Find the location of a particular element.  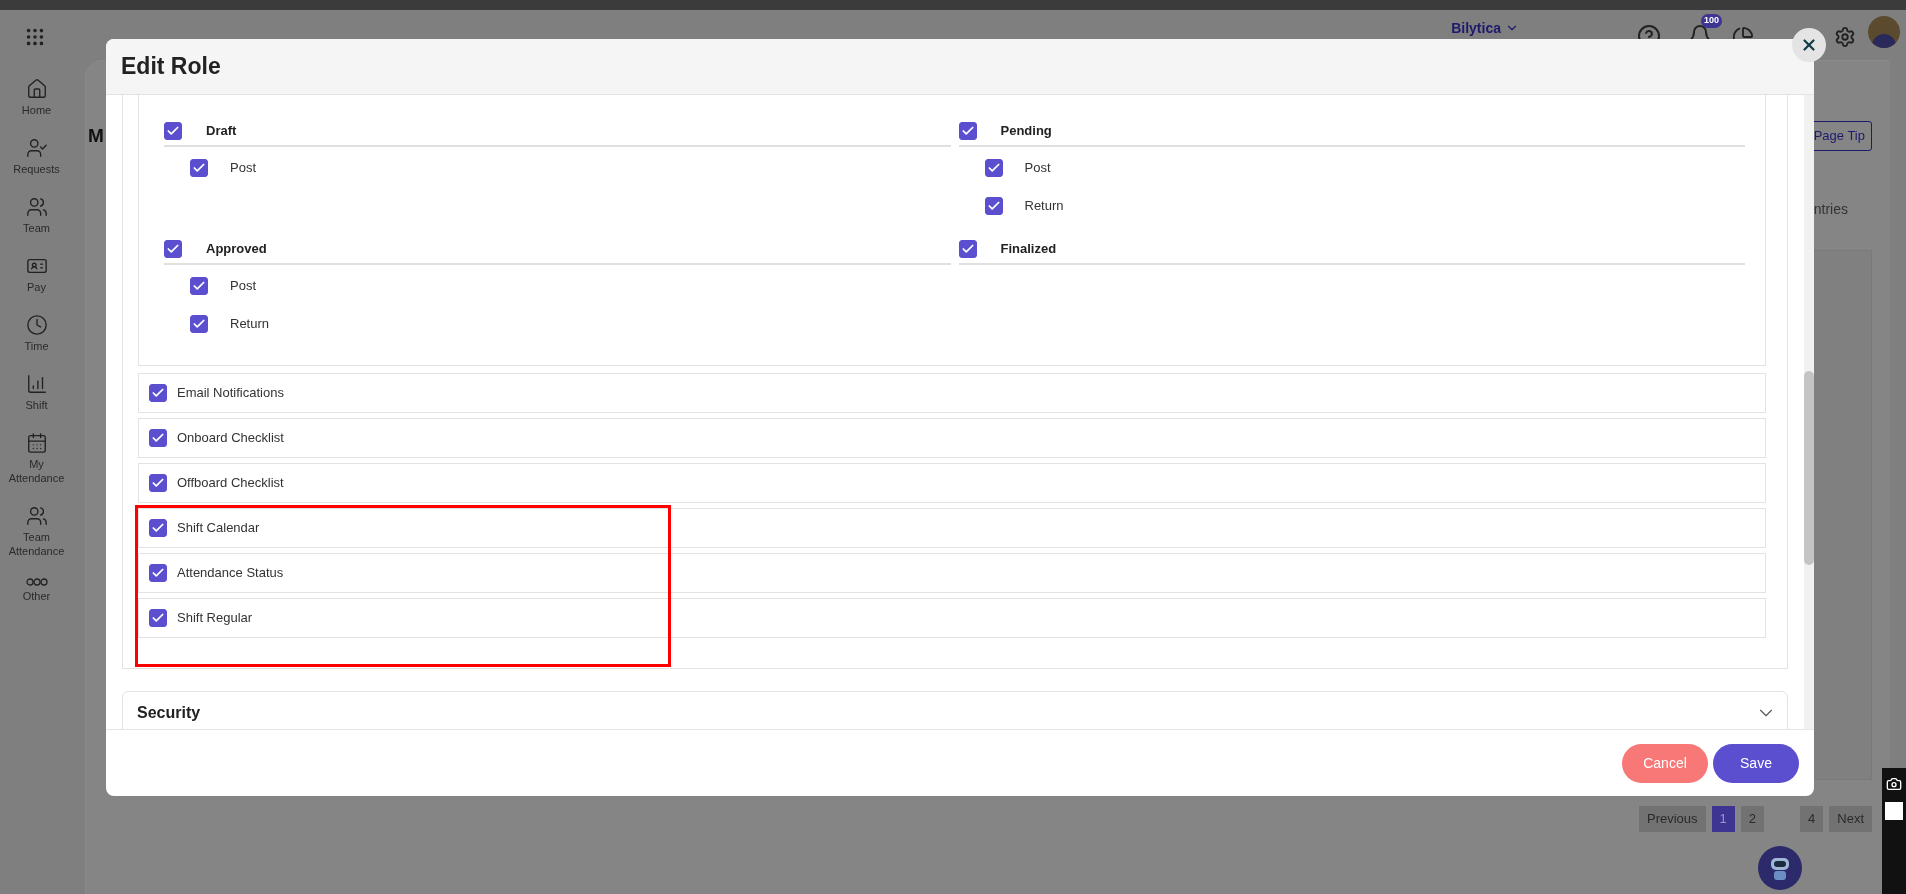

requests-icon is located at coordinates (36, 148).